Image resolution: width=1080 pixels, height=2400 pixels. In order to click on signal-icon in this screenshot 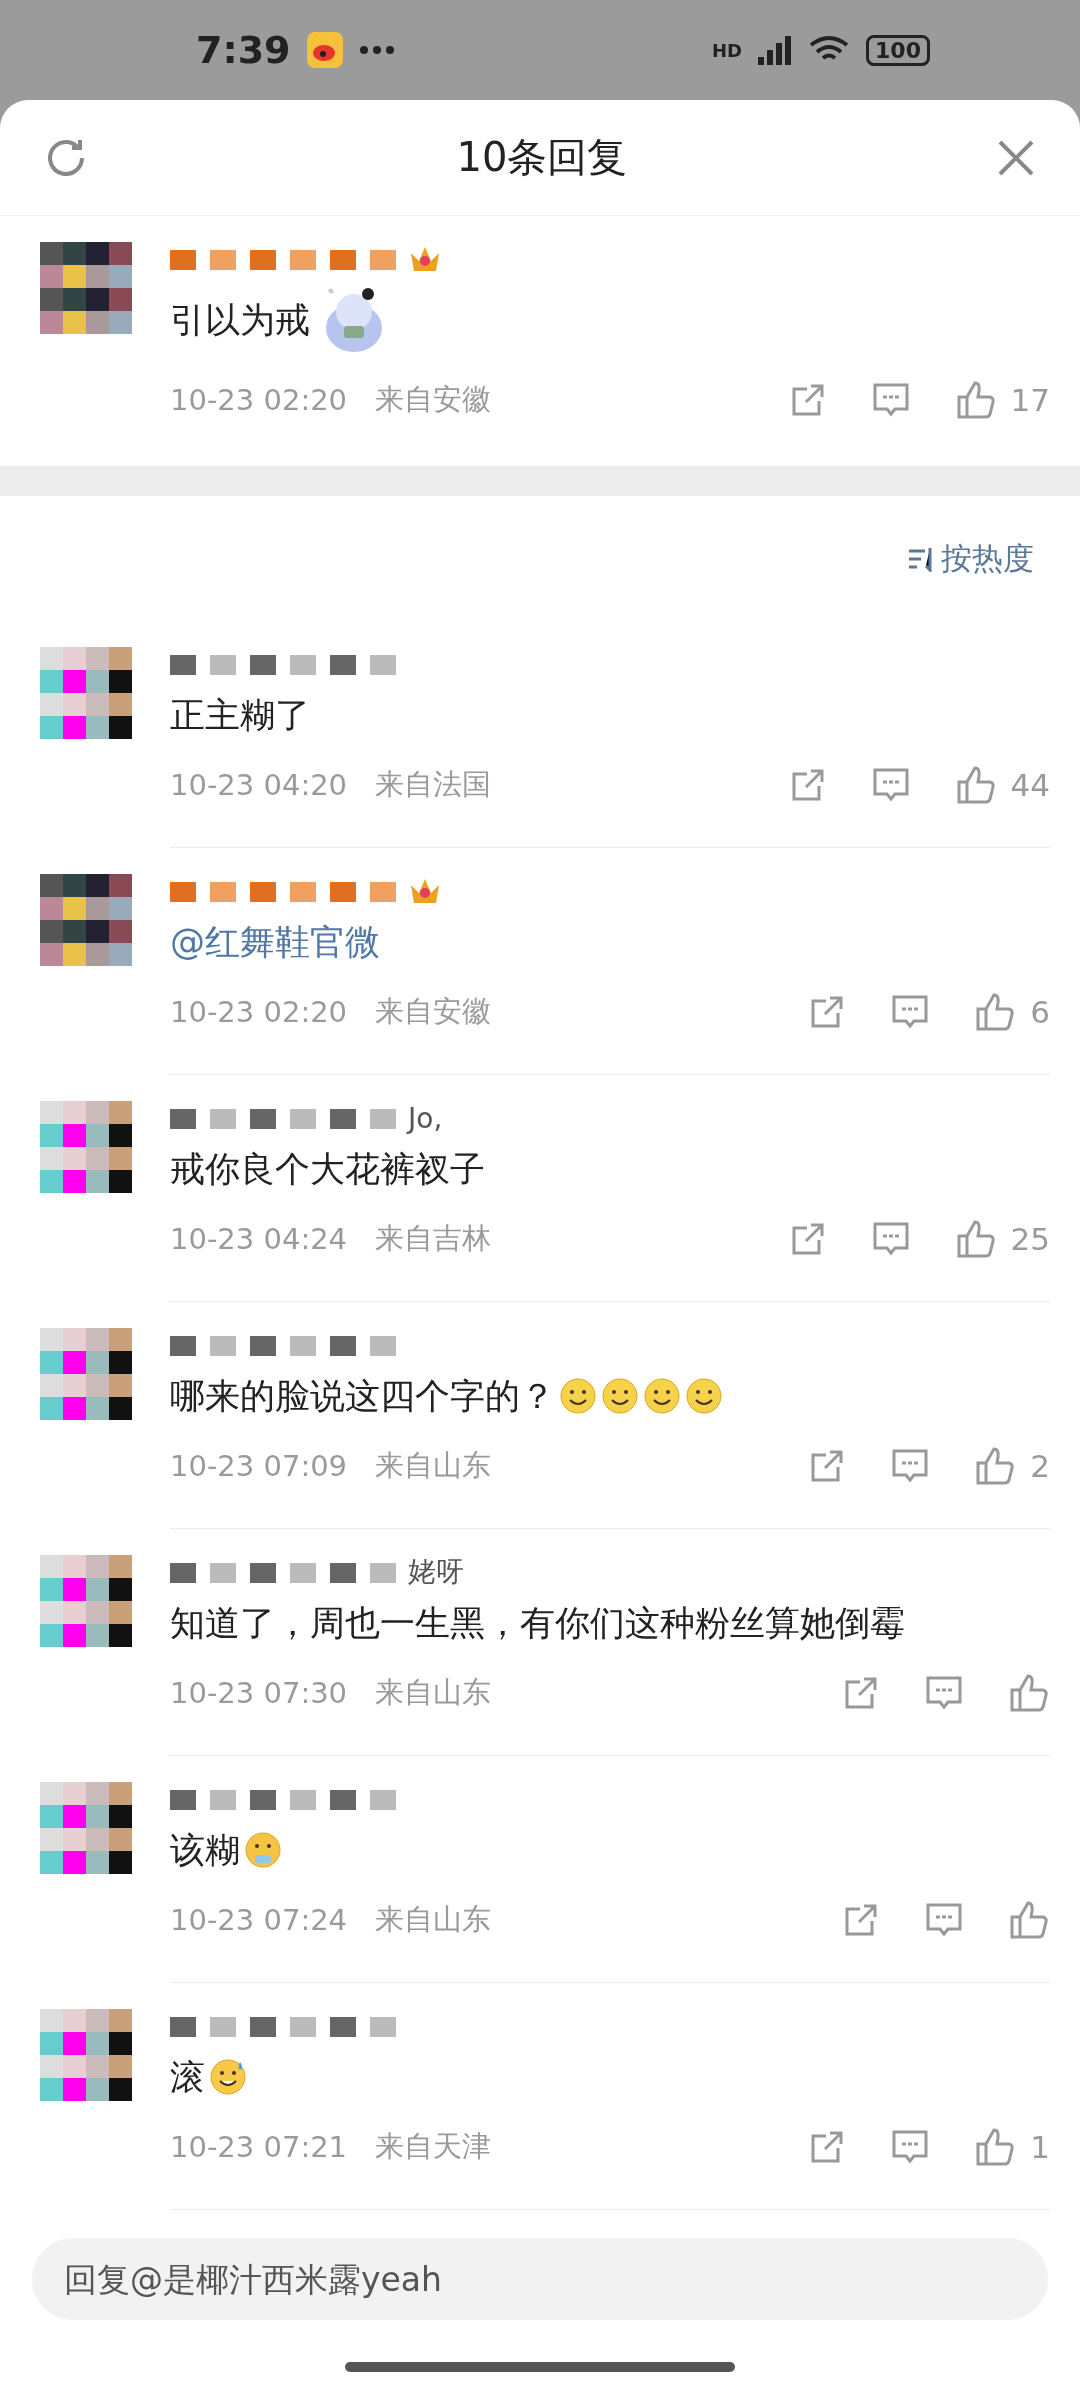, I will do `click(775, 50)`.